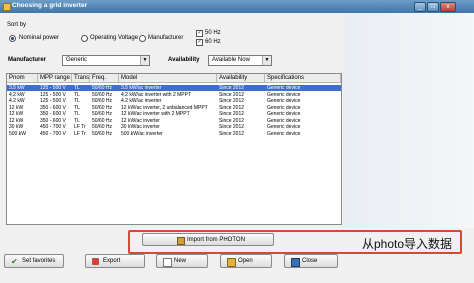 The width and height of the screenshot is (474, 283). I want to click on exit-door-icon, so click(295, 262).